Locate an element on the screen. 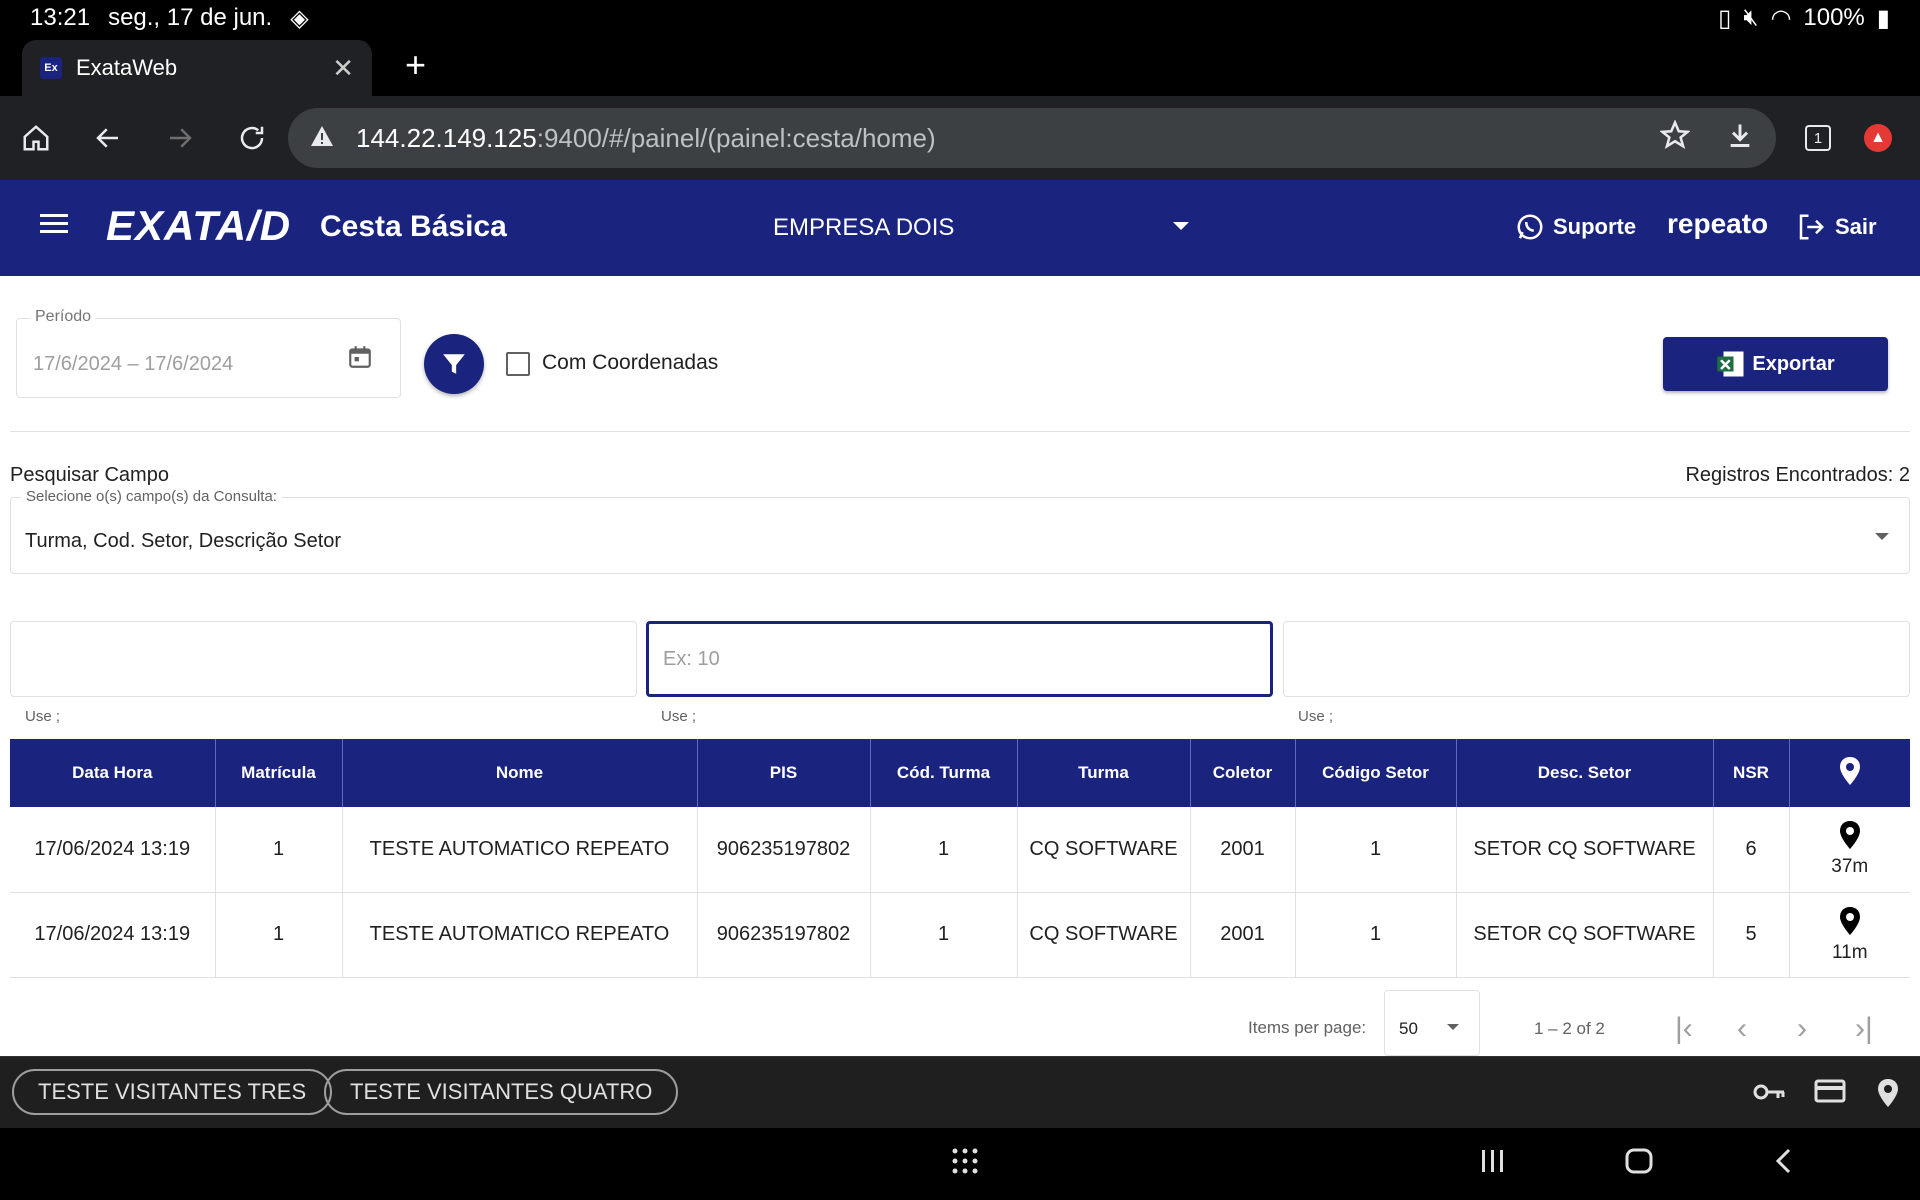 Image resolution: width=1920 pixels, height=1200 pixels. home-nav-icon is located at coordinates (1639, 1163).